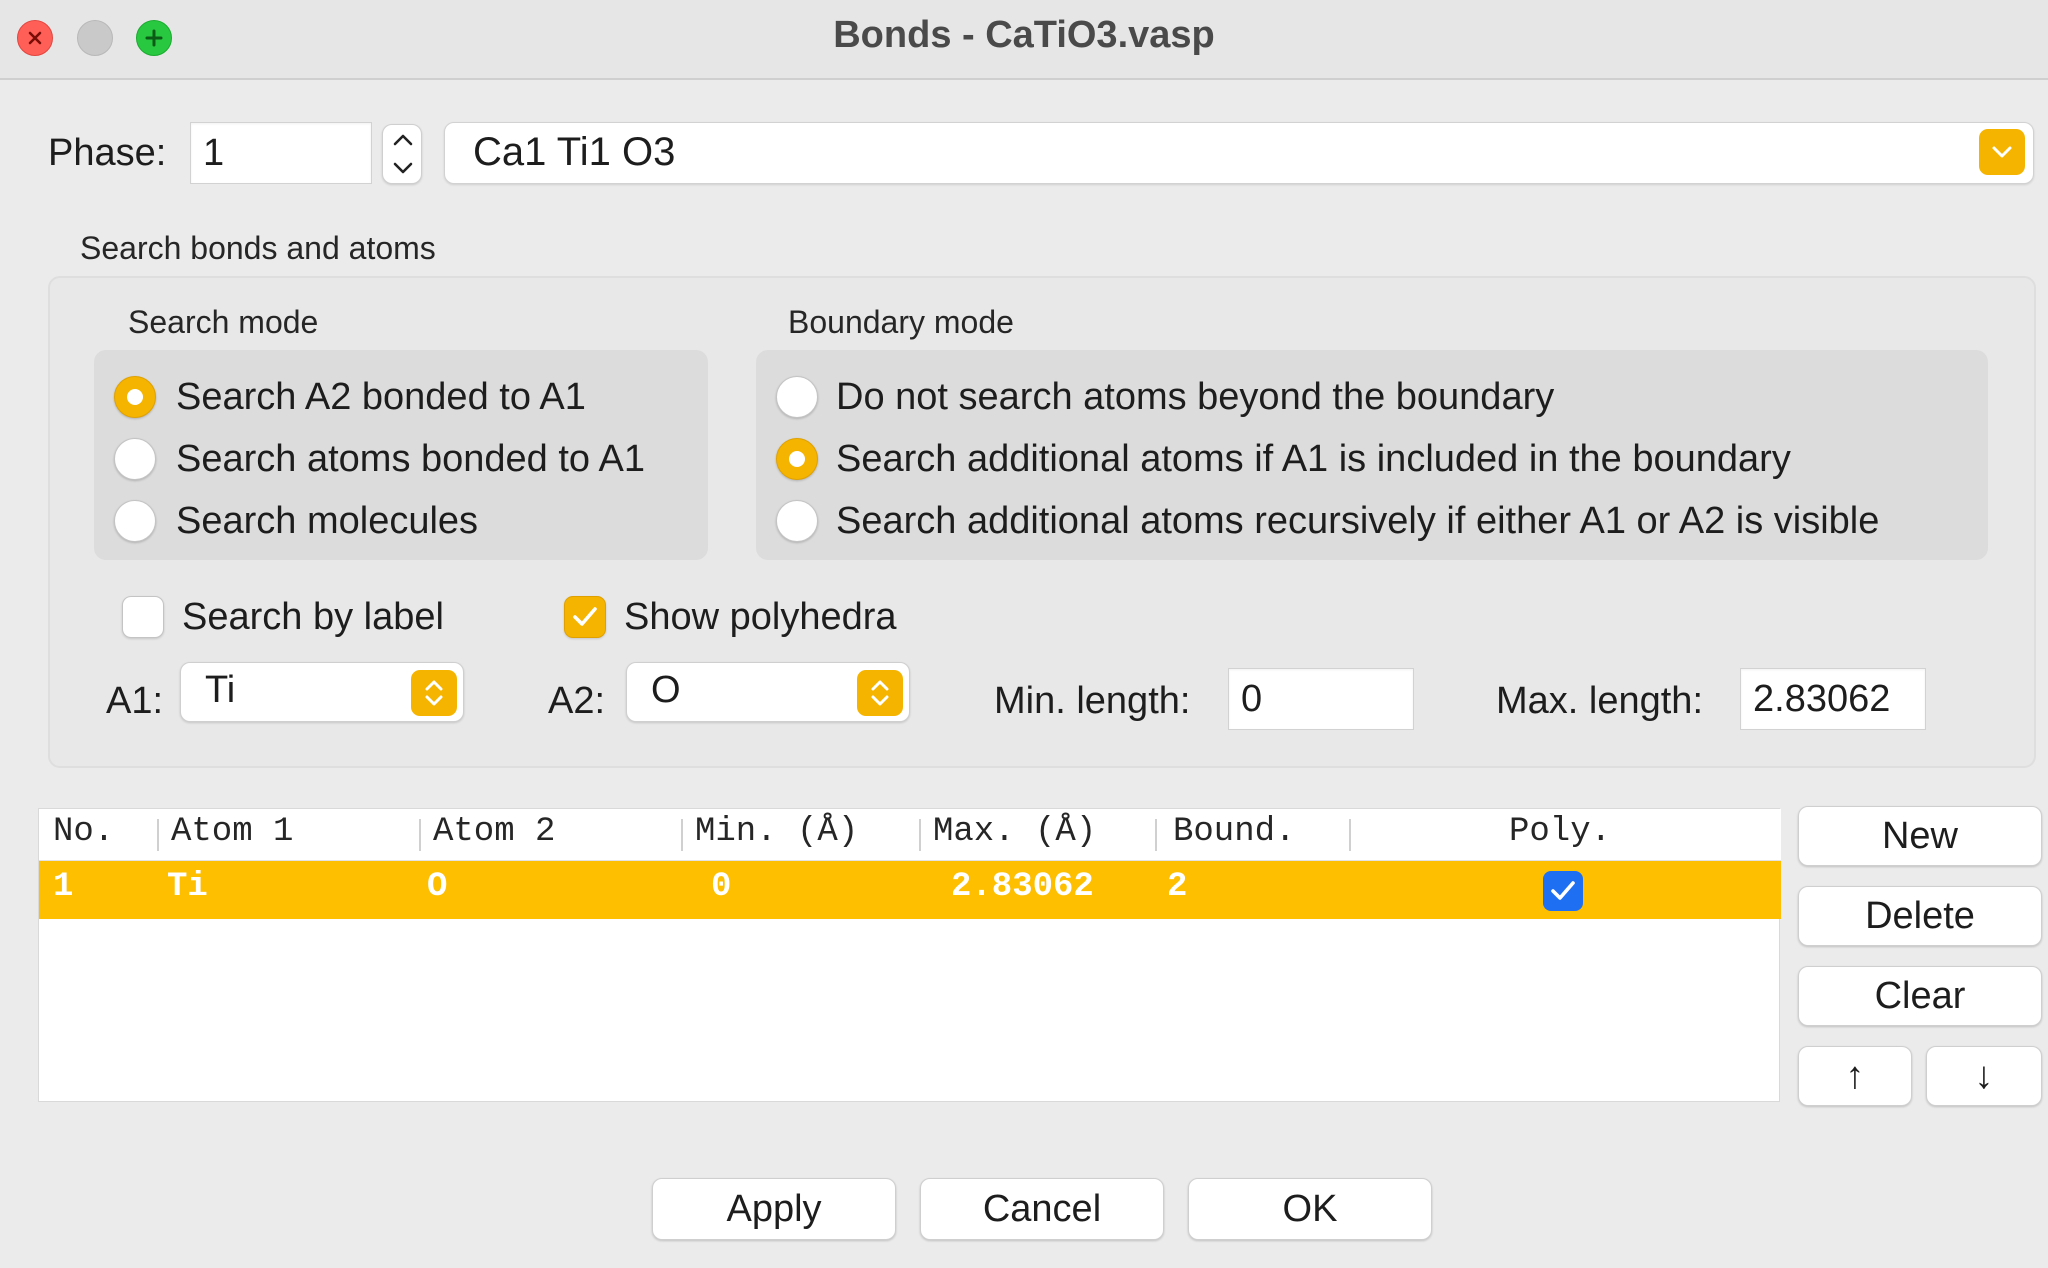 This screenshot has width=2048, height=1268. What do you see at coordinates (83, 832) in the screenshot?
I see `column-header-no: No.` at bounding box center [83, 832].